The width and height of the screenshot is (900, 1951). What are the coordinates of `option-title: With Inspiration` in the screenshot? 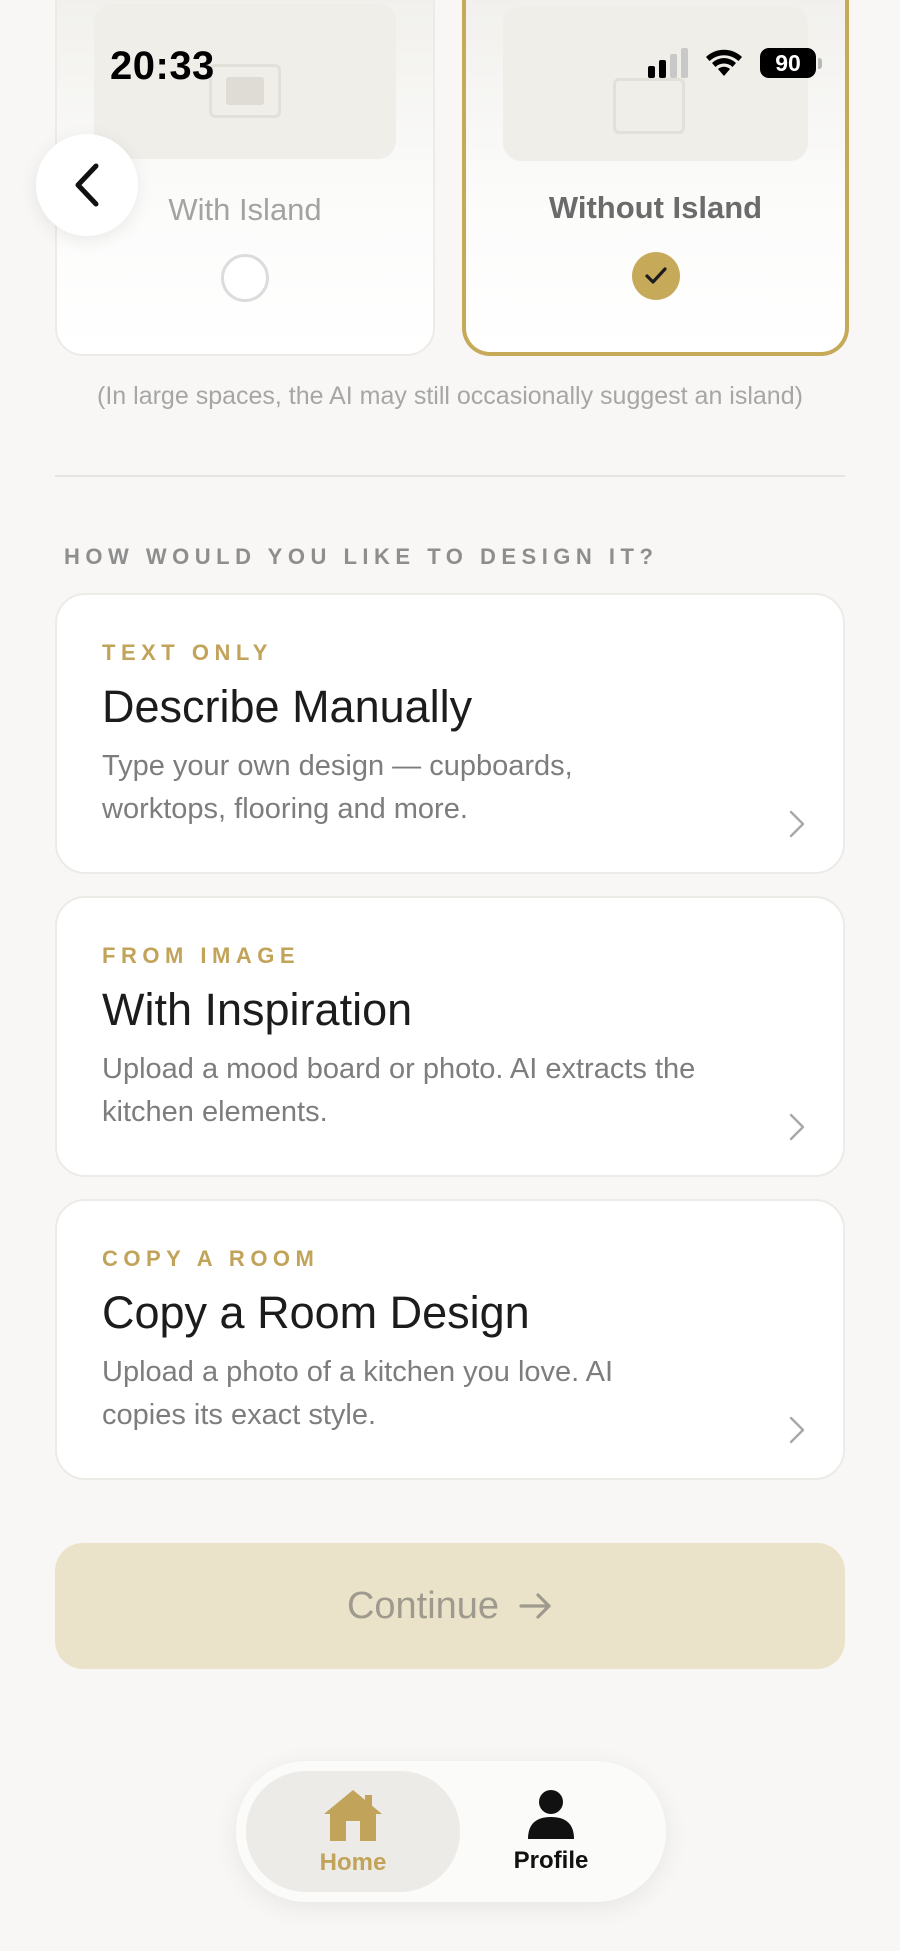 It's located at (257, 1009).